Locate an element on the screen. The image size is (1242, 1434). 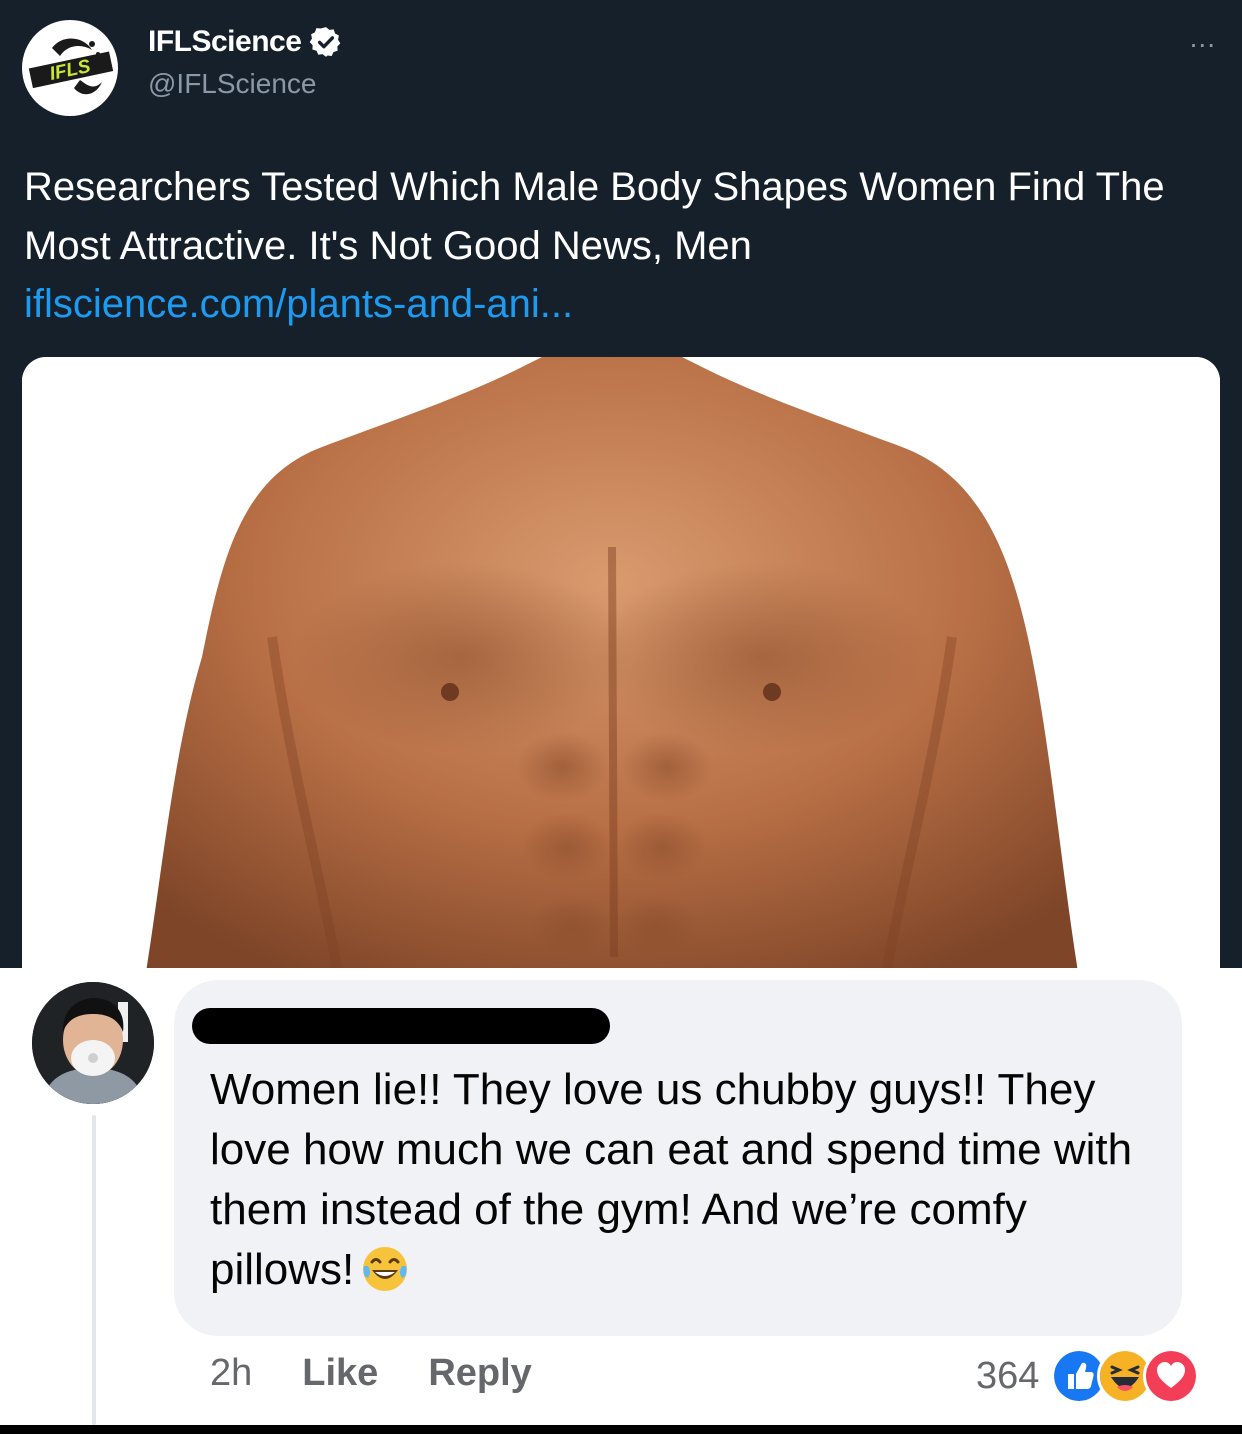
ifls-logo-icon: IFLS is located at coordinates (70, 68).